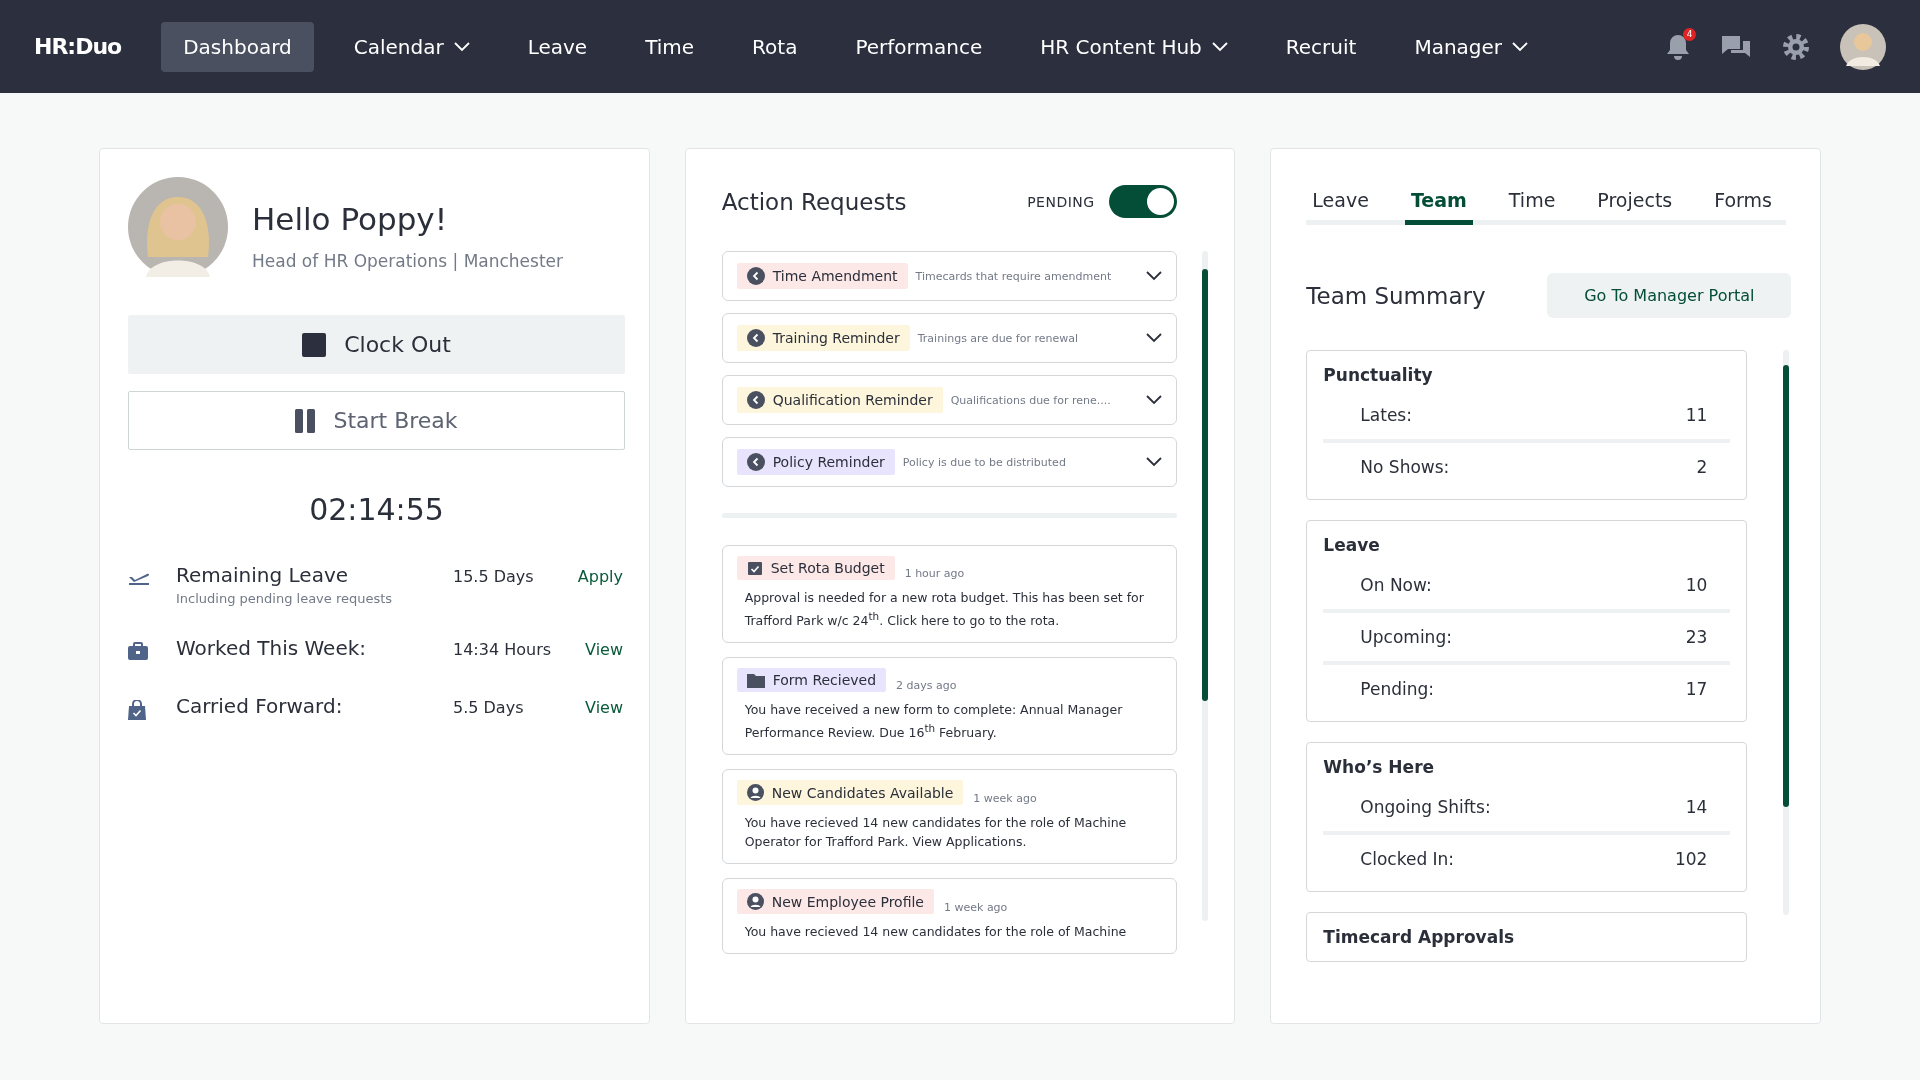 This screenshot has height=1080, width=1920. Describe the element at coordinates (775, 46) in the screenshot. I see `nav-item: Rota` at that location.